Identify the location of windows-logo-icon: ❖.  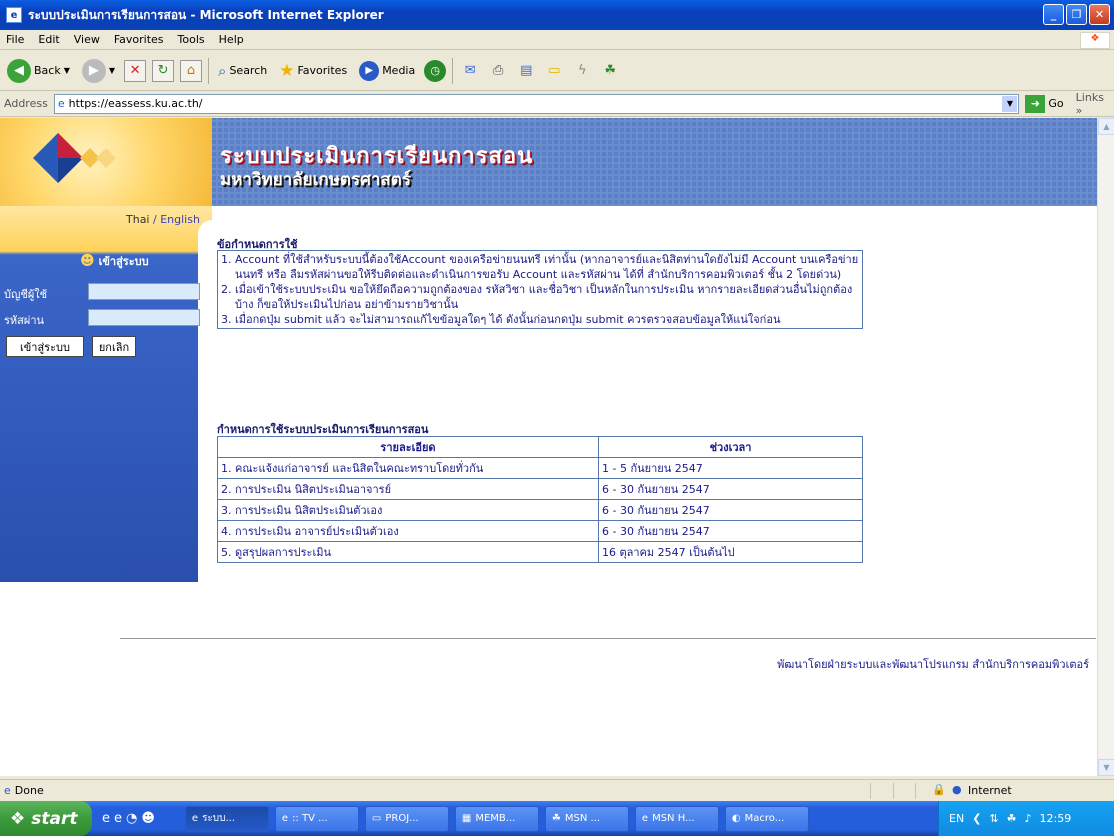
(1095, 40).